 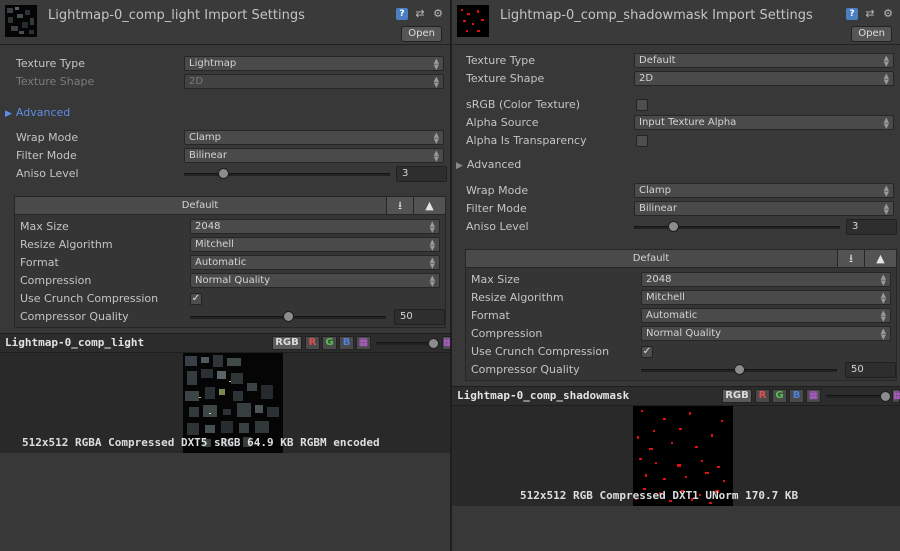 What do you see at coordinates (221, 262) in the screenshot?
I see `format-value: Automatic` at bounding box center [221, 262].